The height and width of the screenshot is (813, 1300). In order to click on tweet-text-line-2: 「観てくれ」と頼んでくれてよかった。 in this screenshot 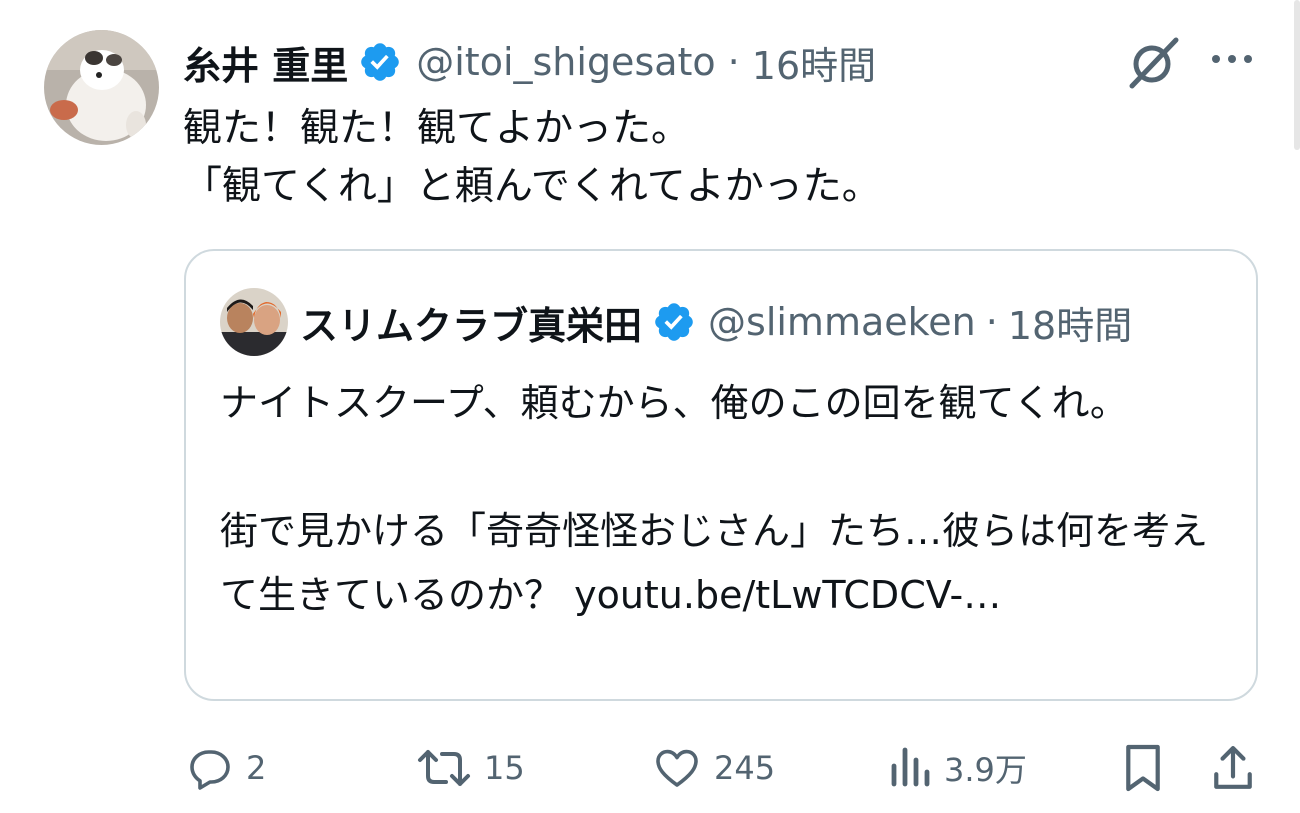, I will do `click(532, 186)`.